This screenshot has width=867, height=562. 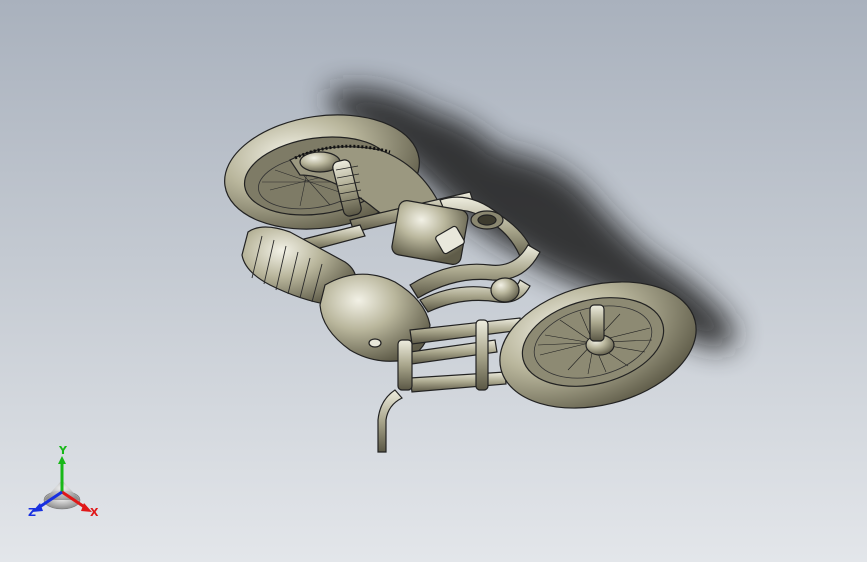 What do you see at coordinates (32, 512) in the screenshot?
I see `z-axis-label: Z` at bounding box center [32, 512].